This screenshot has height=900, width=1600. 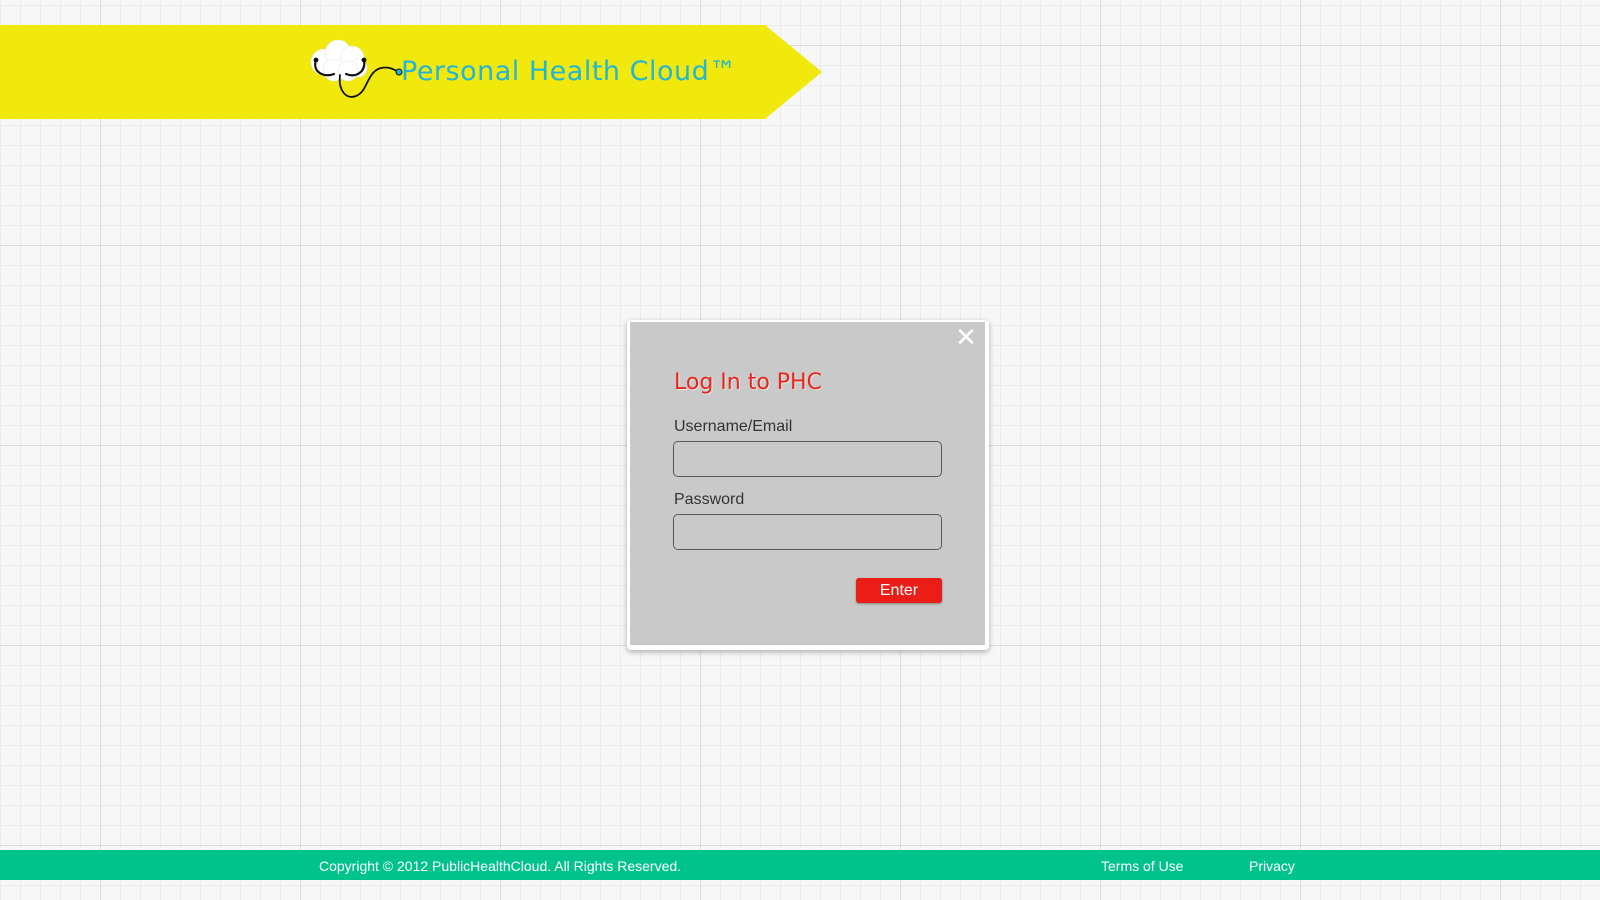 What do you see at coordinates (807, 532) in the screenshot?
I see `password-input` at bounding box center [807, 532].